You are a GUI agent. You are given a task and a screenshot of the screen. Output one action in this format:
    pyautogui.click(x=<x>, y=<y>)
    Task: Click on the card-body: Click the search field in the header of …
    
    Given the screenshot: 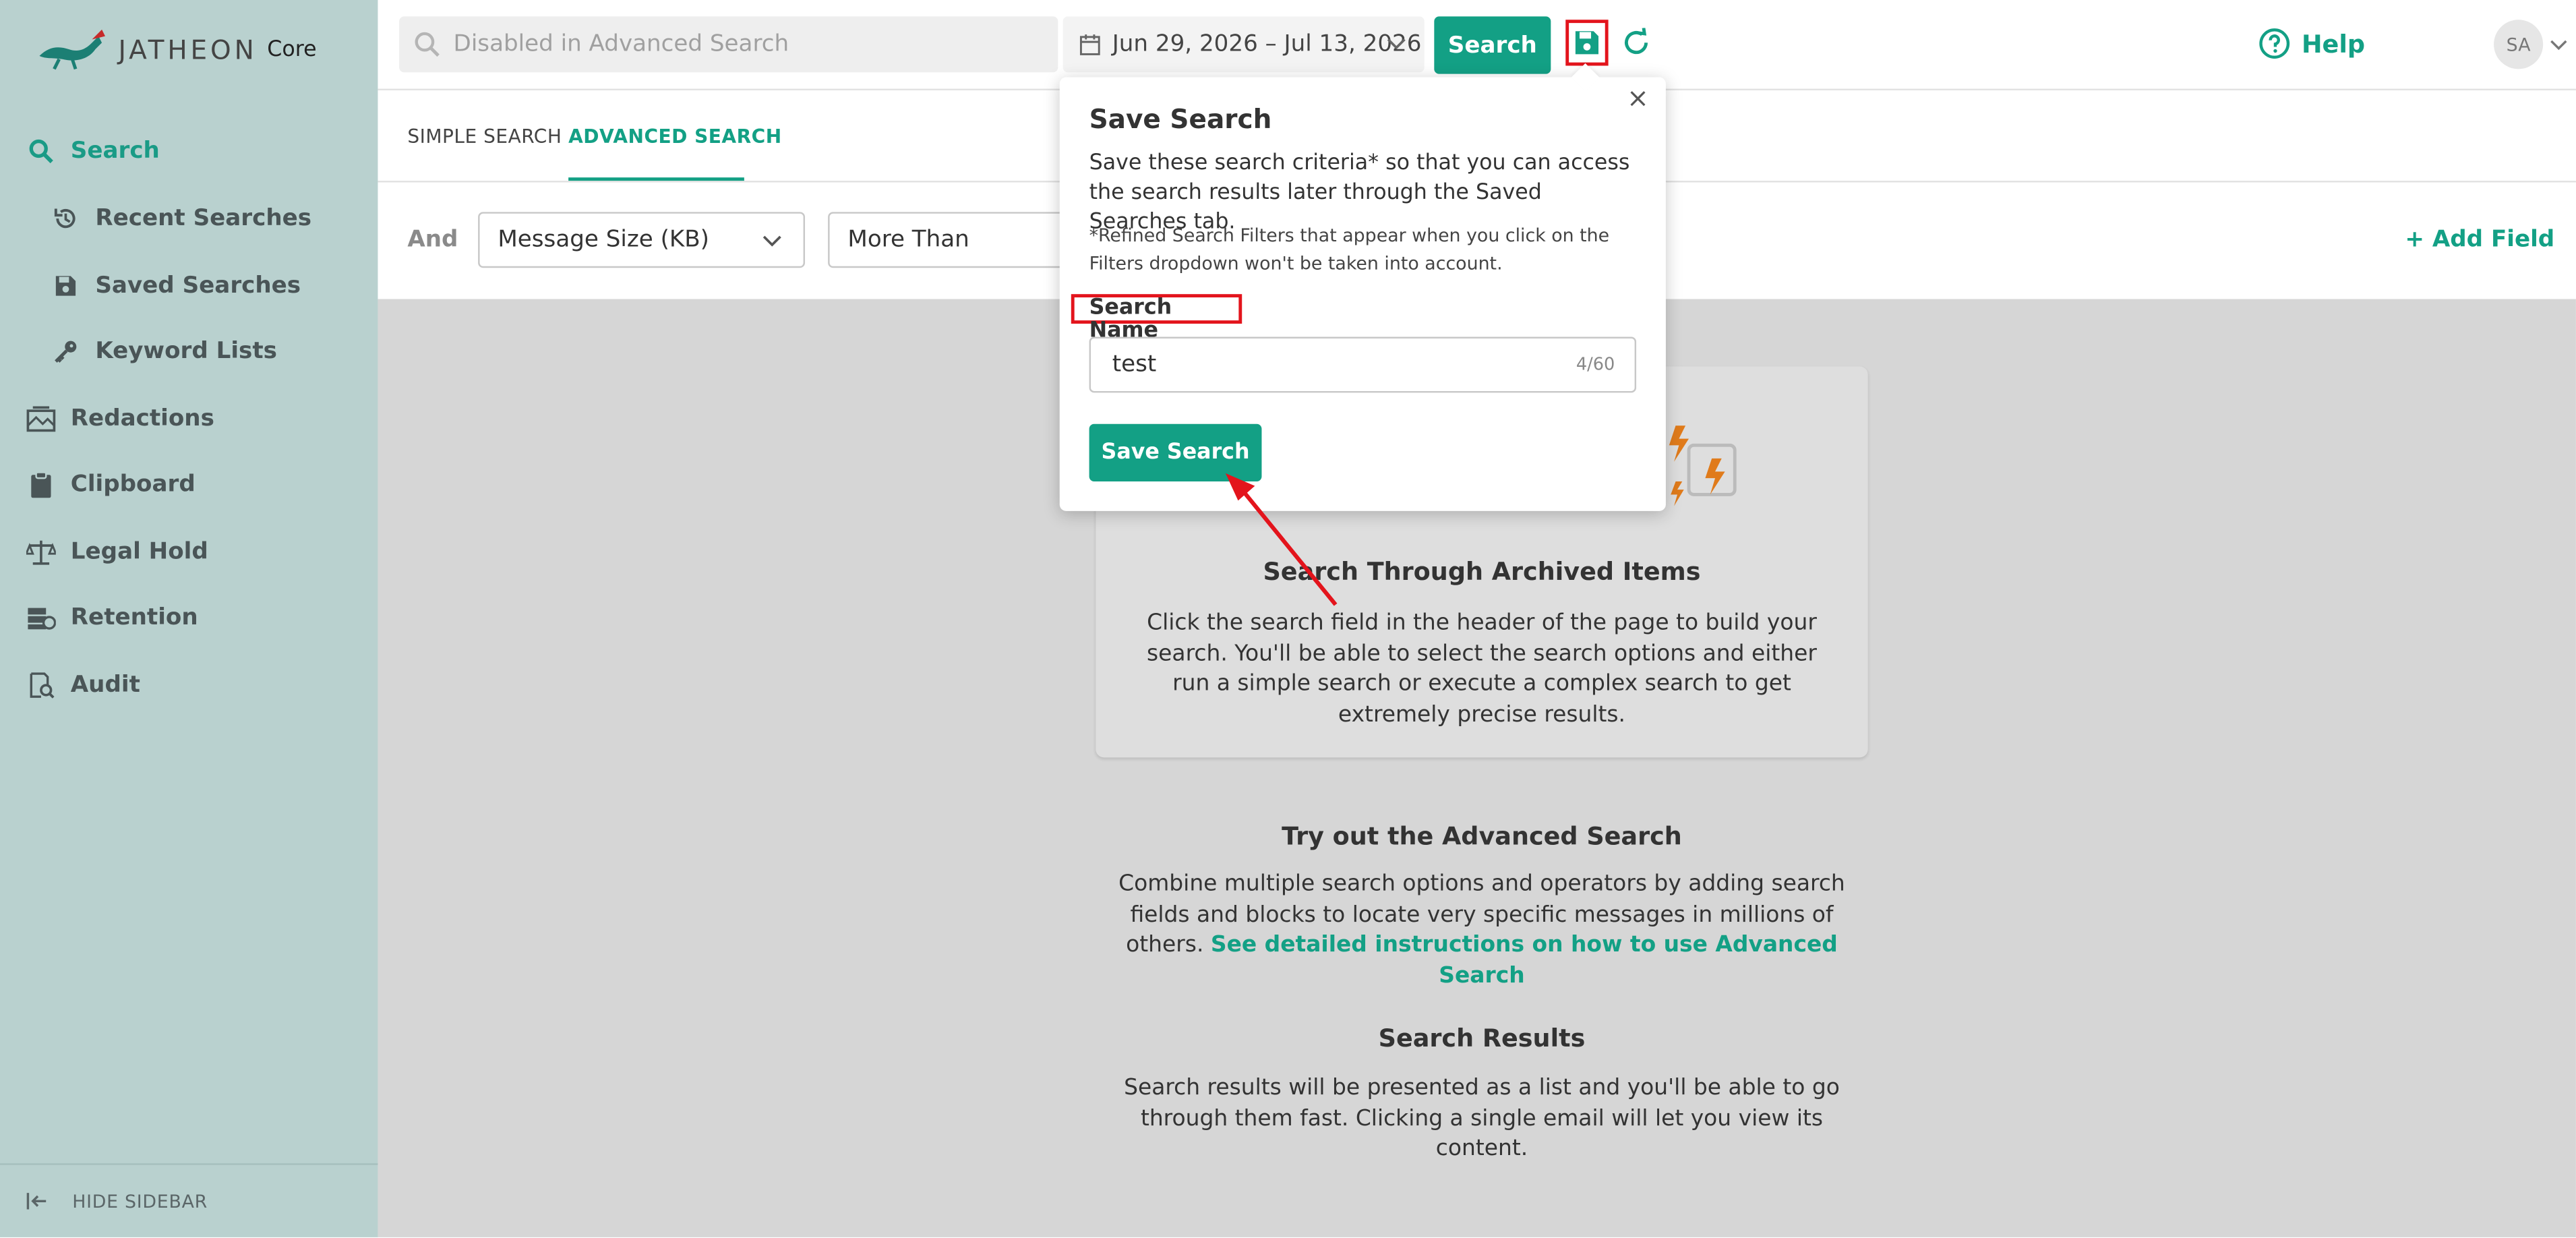 What is the action you would take?
    pyautogui.click(x=1482, y=669)
    